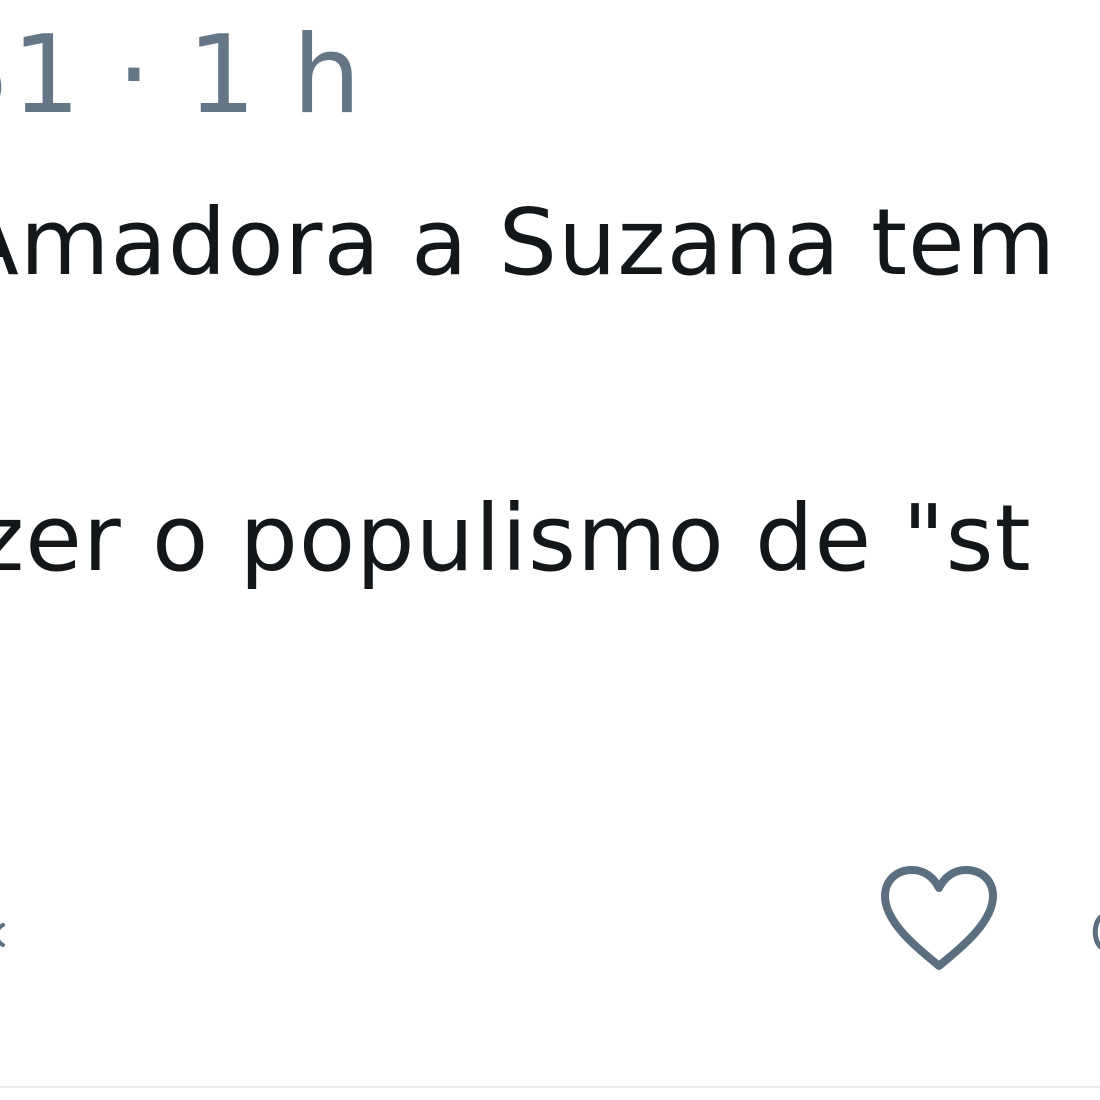 Image resolution: width=1100 pixels, height=1100 pixels. Describe the element at coordinates (1094, 932) in the screenshot. I see `partial-share-icon` at that location.